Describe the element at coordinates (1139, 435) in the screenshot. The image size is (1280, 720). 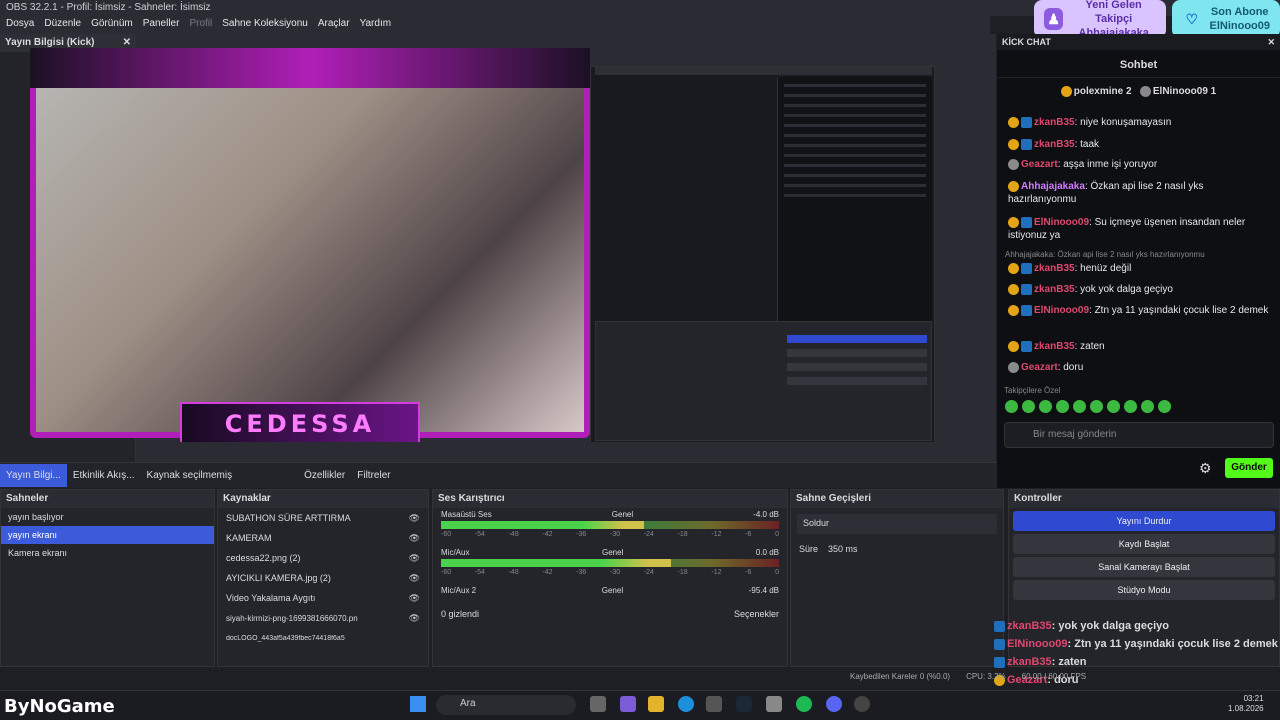
I see `chat-input: Bir mesaj gönderin` at that location.